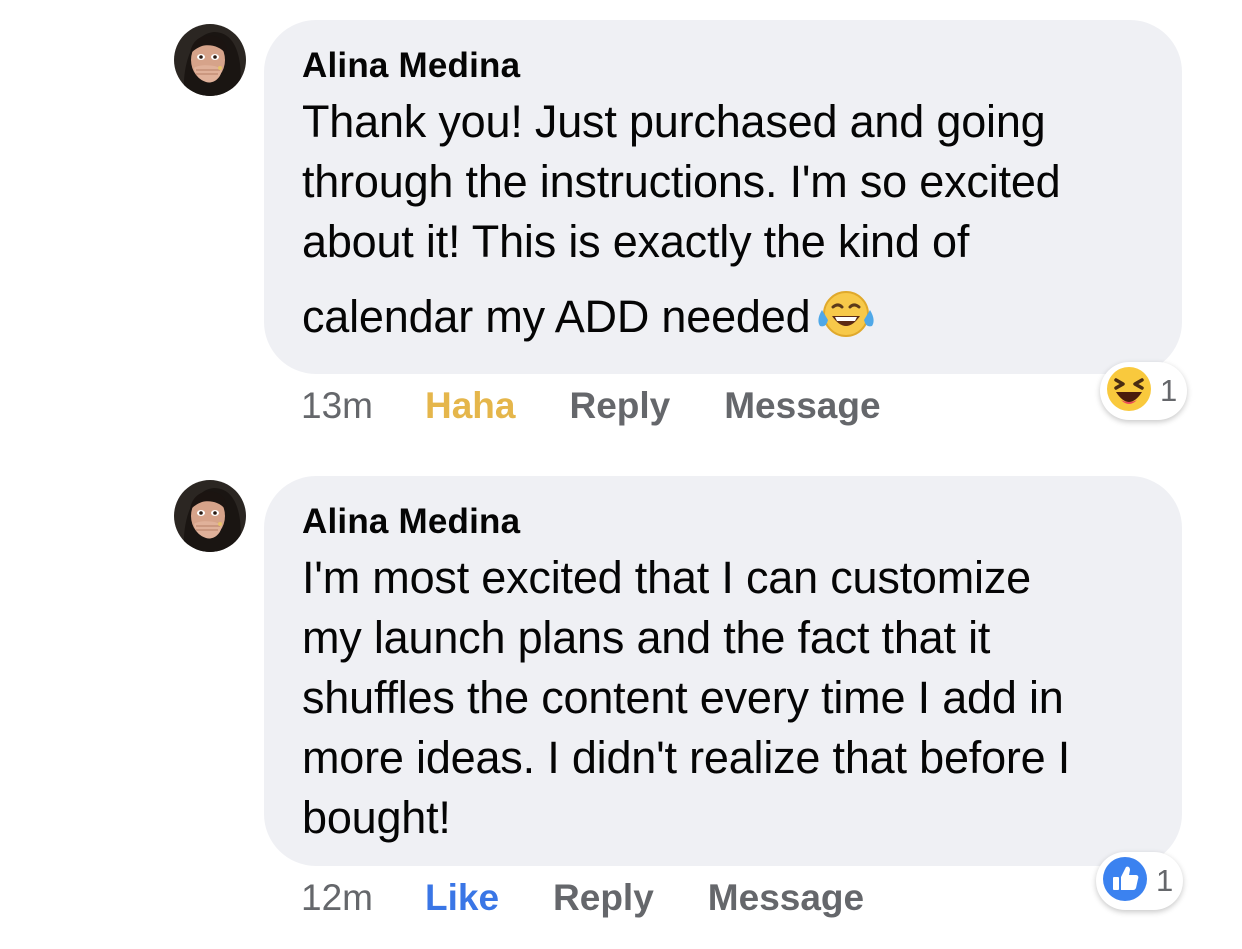 The image size is (1242, 949). What do you see at coordinates (683, 697) in the screenshot?
I see `comment-text-line: shuffles the content every time I add in` at bounding box center [683, 697].